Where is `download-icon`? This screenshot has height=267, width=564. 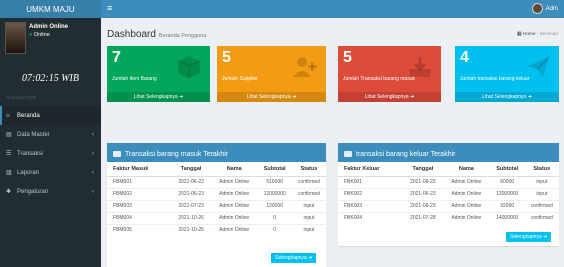
download-icon is located at coordinates (420, 67).